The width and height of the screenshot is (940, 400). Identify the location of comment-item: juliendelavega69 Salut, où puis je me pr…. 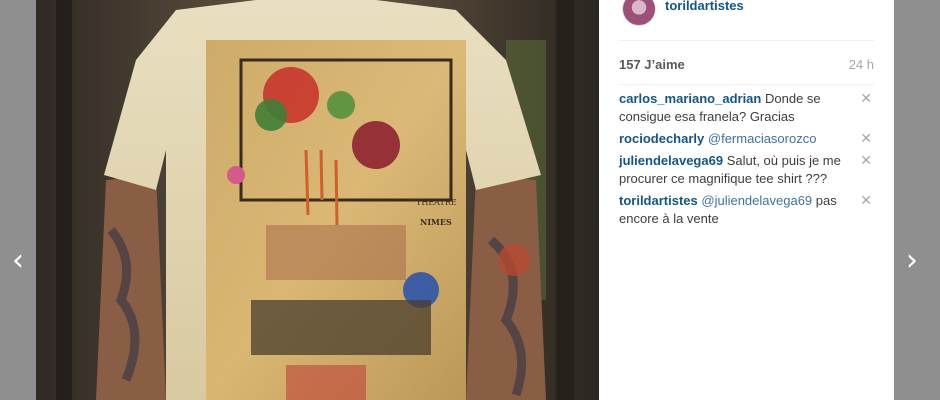
(746, 172).